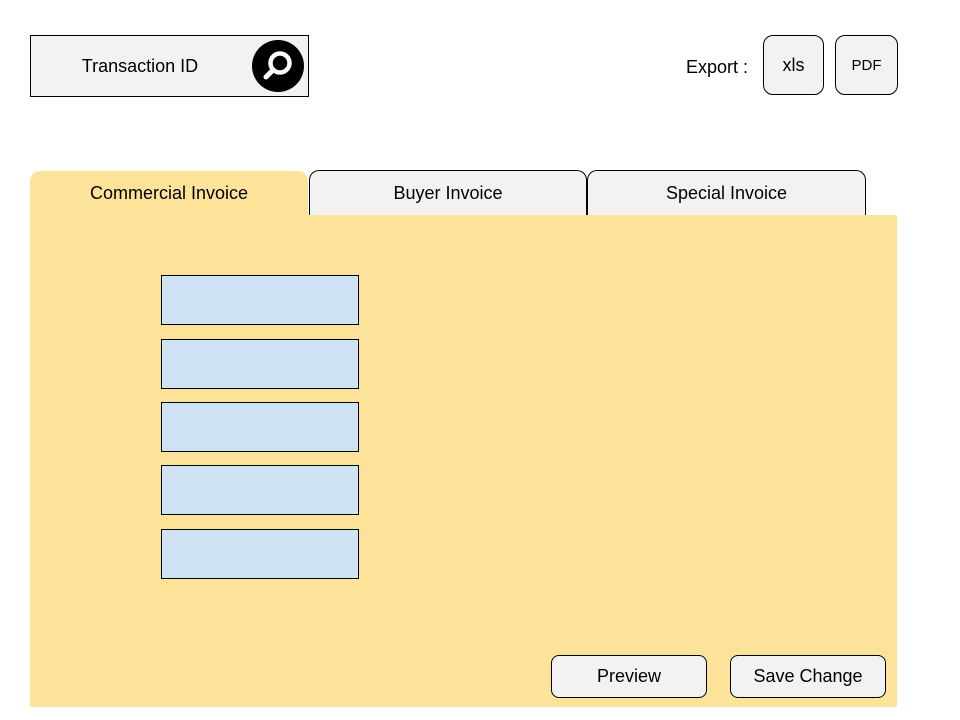 The image size is (960, 720). What do you see at coordinates (169, 194) in the screenshot?
I see `tab-commercial-invoice: Commercial Invoice` at bounding box center [169, 194].